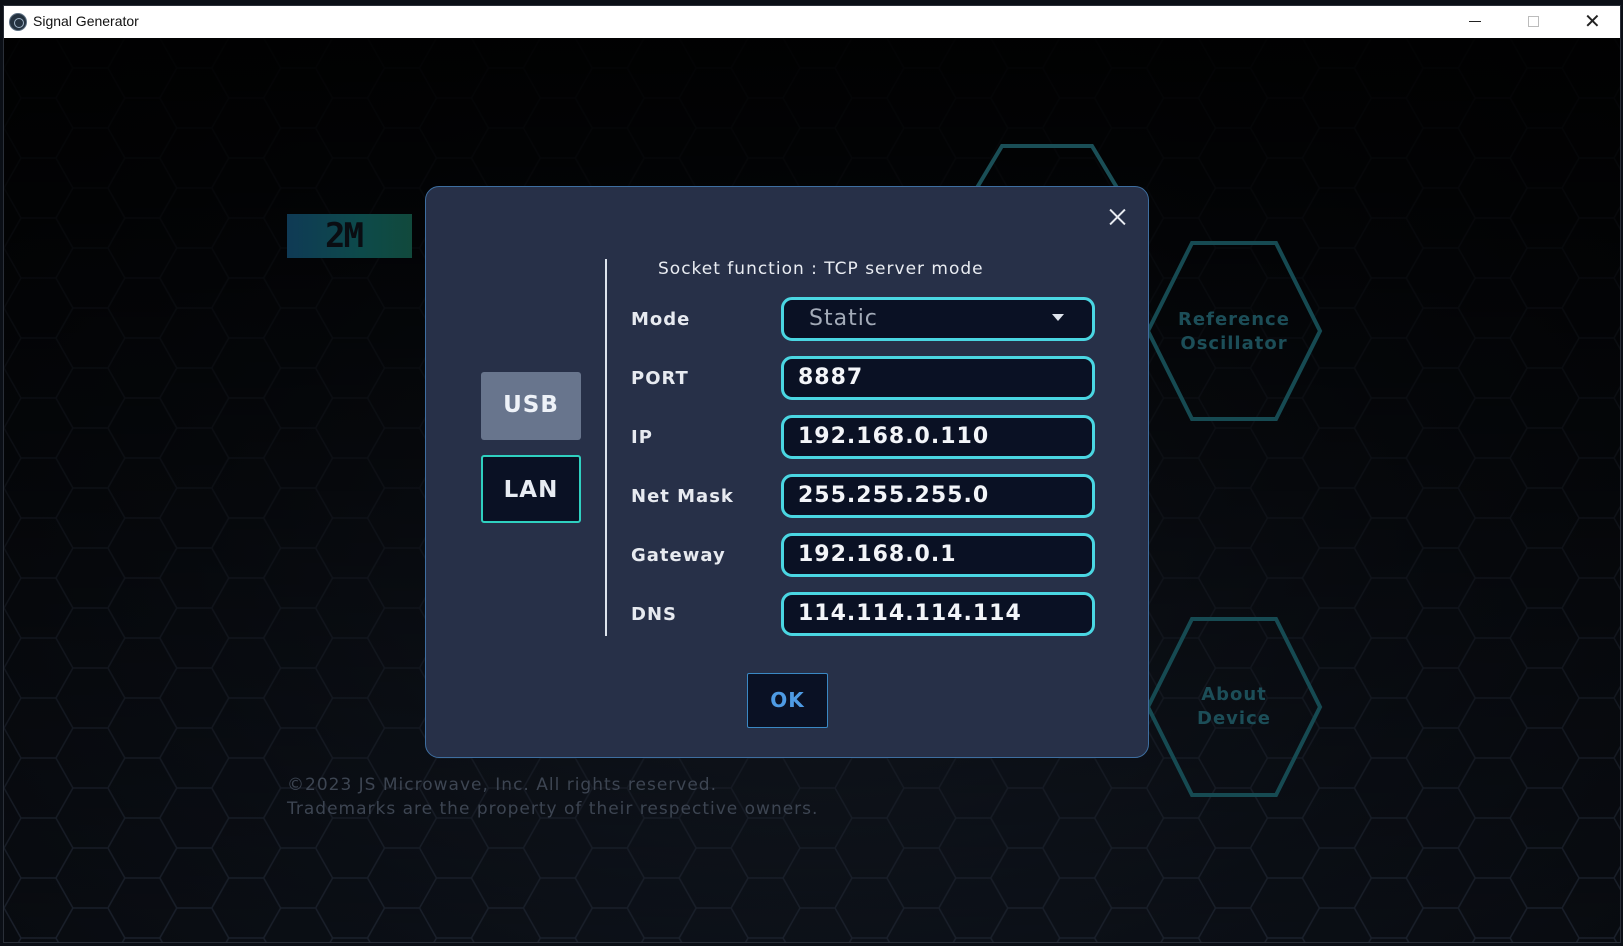 The image size is (1623, 946). What do you see at coordinates (531, 406) in the screenshot?
I see `usb-button: USB` at bounding box center [531, 406].